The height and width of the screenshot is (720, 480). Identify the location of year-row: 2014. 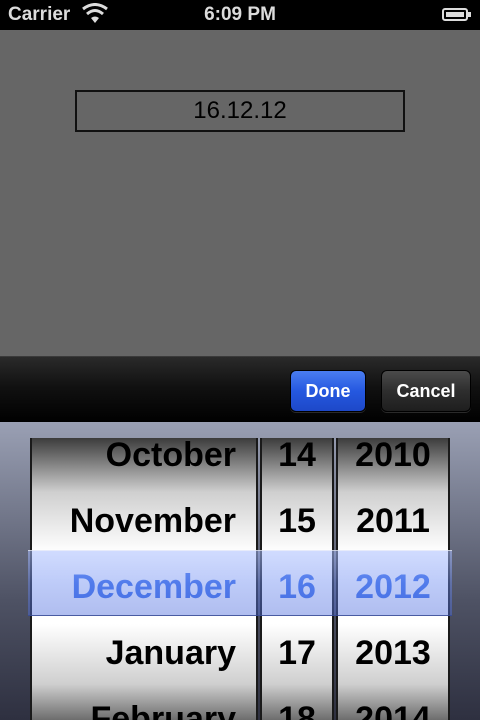
(393, 703).